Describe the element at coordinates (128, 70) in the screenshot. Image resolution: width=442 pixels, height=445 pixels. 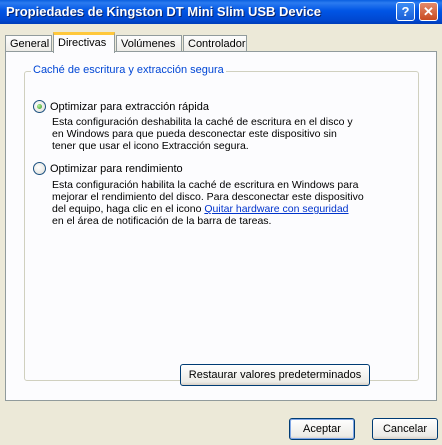
I see `groupbox-title: Caché de escritura y extracción segura` at that location.